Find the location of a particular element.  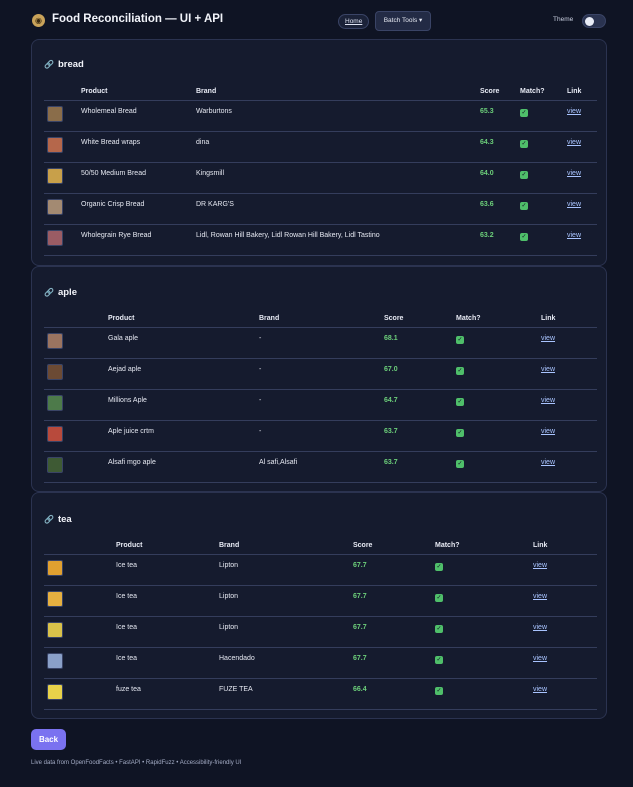

brand-name: Lipton is located at coordinates (286, 570).